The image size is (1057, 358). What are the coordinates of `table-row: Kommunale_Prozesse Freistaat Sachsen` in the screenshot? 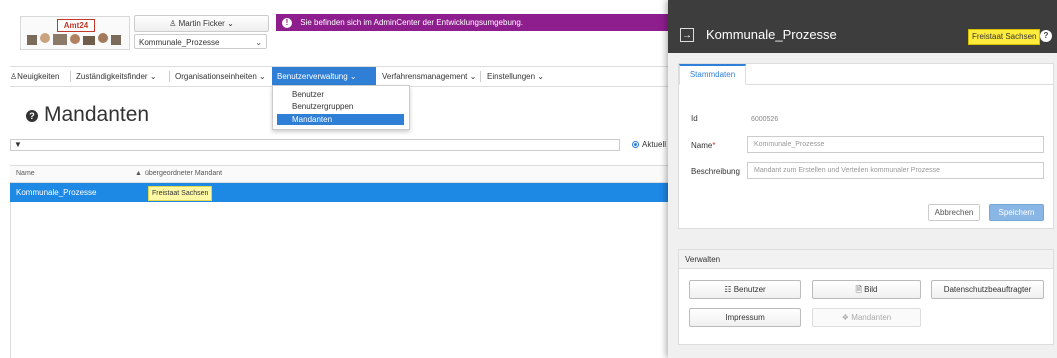 It's located at (339, 192).